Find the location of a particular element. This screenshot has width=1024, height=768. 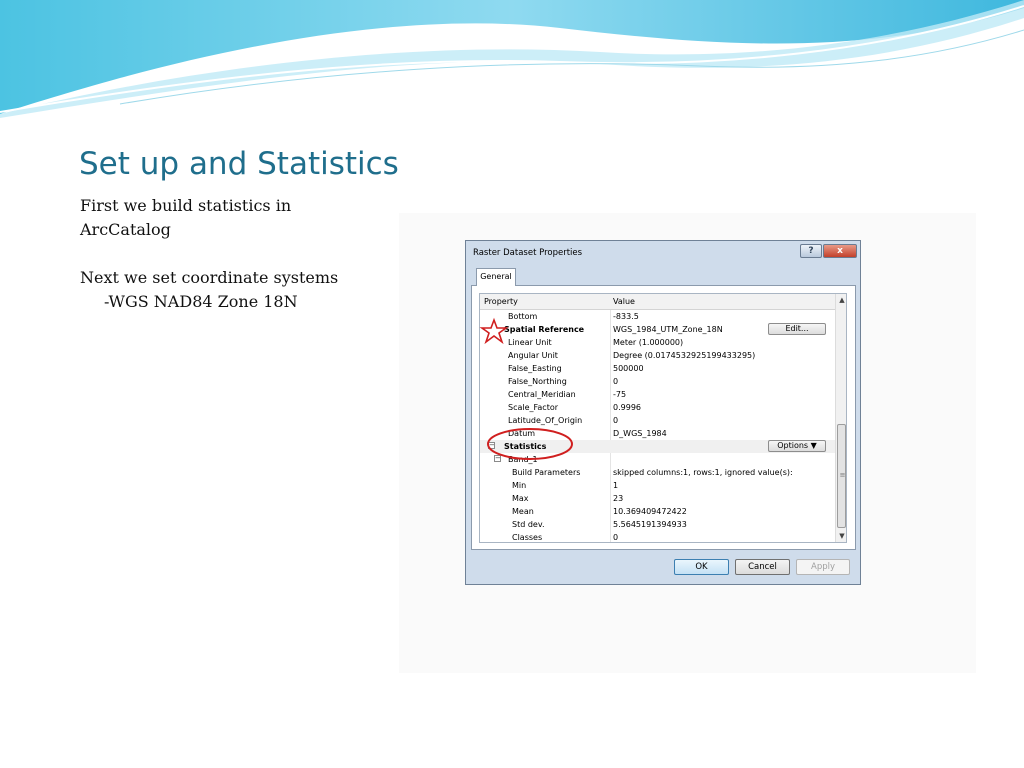

property-label: Std dev. is located at coordinates (528, 524).